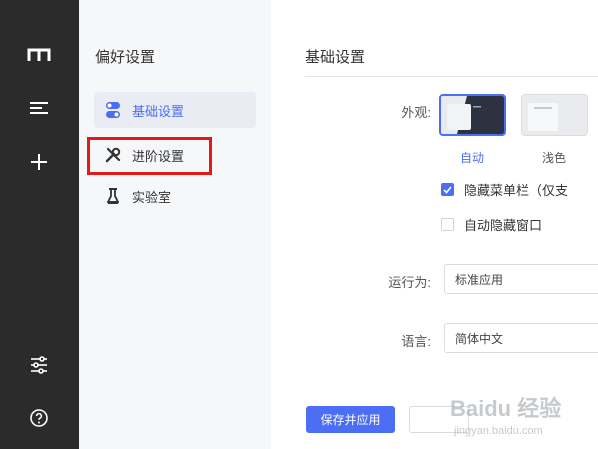 This screenshot has height=449, width=598. What do you see at coordinates (416, 341) in the screenshot?
I see `language-label: 语言:` at bounding box center [416, 341].